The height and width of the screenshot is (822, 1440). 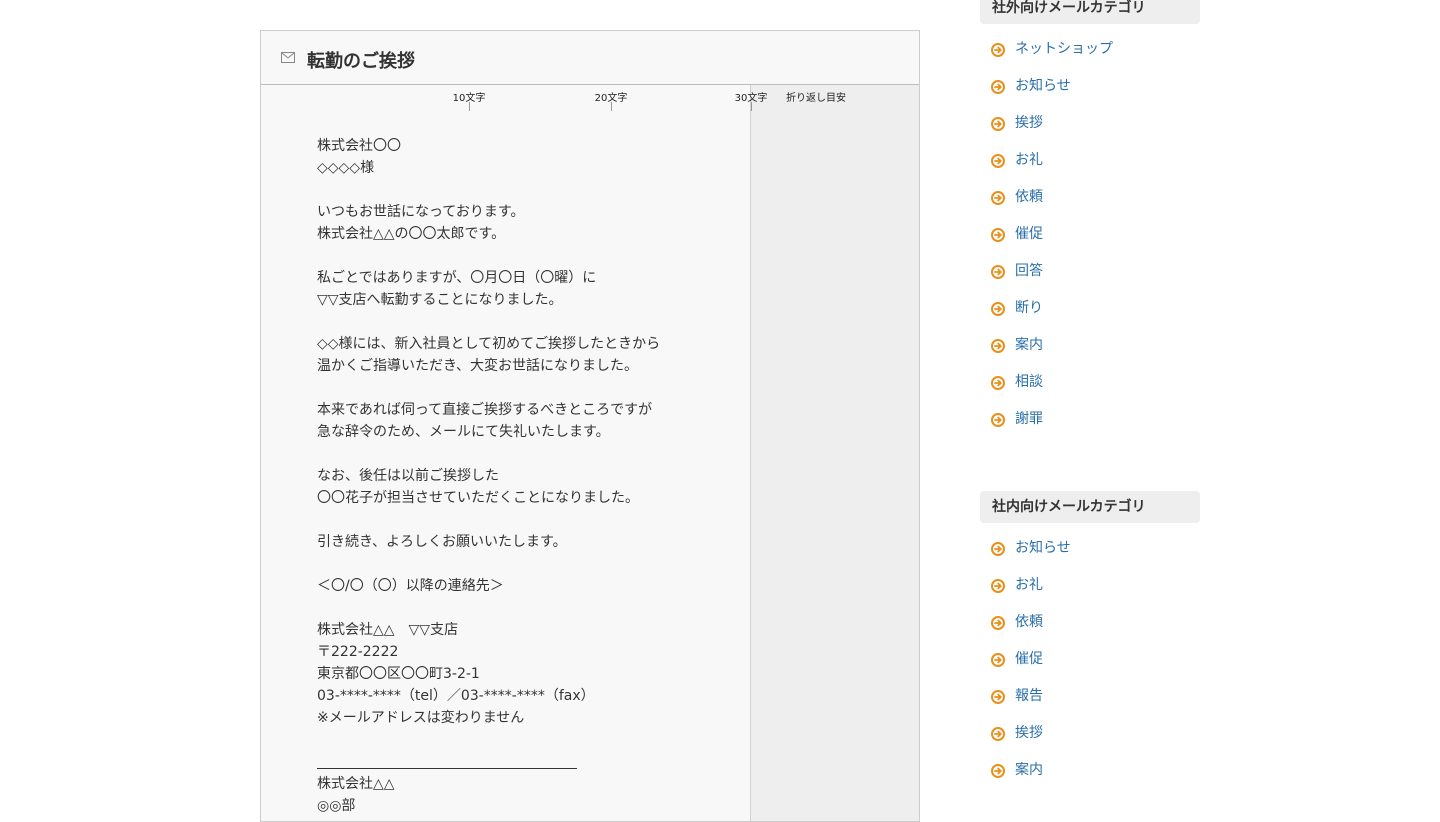 I want to click on category-link-internal: お知らせ, so click(x=1090, y=554).